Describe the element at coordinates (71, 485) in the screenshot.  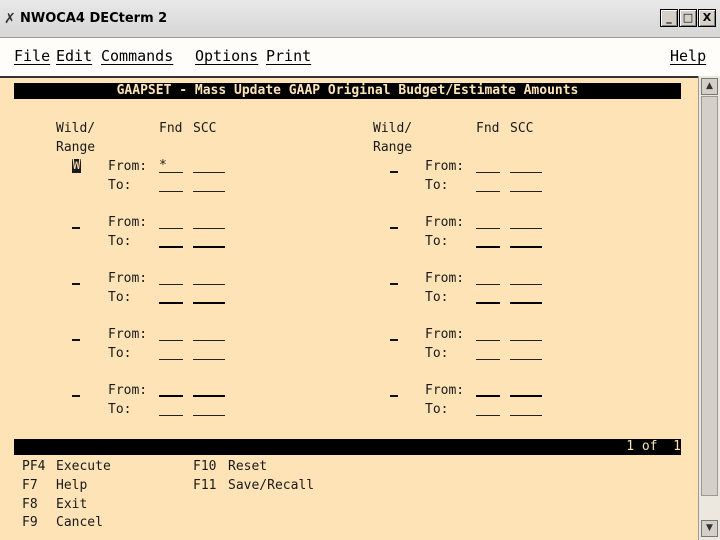
I see `key-f7-action: Help` at that location.